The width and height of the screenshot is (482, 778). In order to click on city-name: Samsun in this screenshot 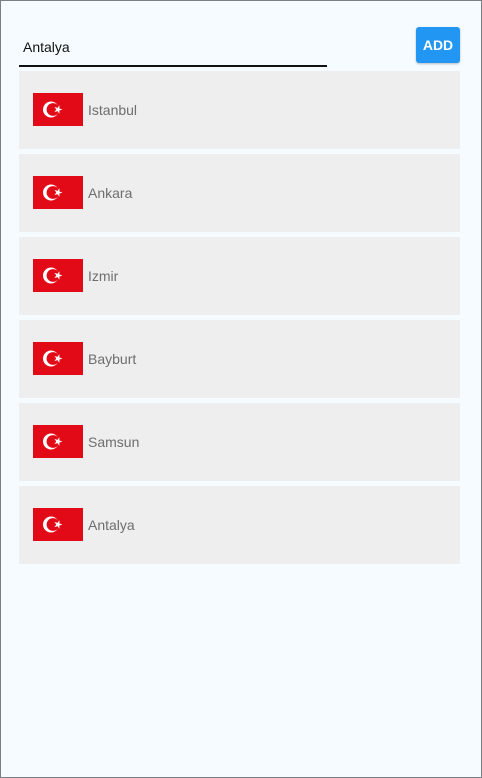, I will do `click(114, 442)`.